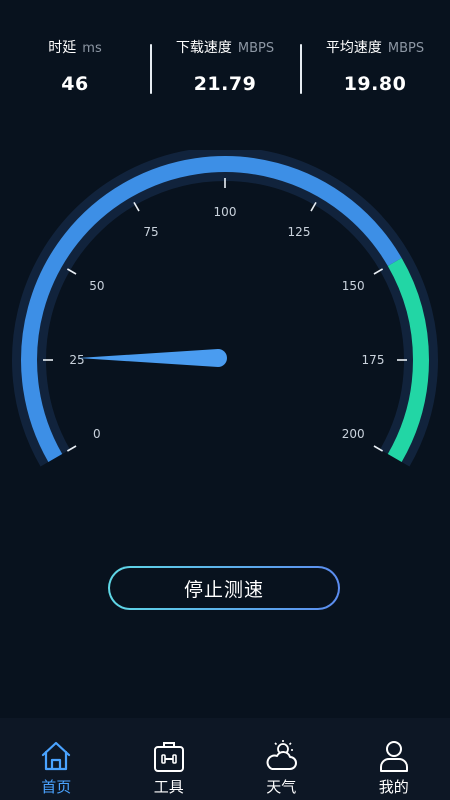 The image size is (450, 800). What do you see at coordinates (393, 756) in the screenshot?
I see `user-icon` at bounding box center [393, 756].